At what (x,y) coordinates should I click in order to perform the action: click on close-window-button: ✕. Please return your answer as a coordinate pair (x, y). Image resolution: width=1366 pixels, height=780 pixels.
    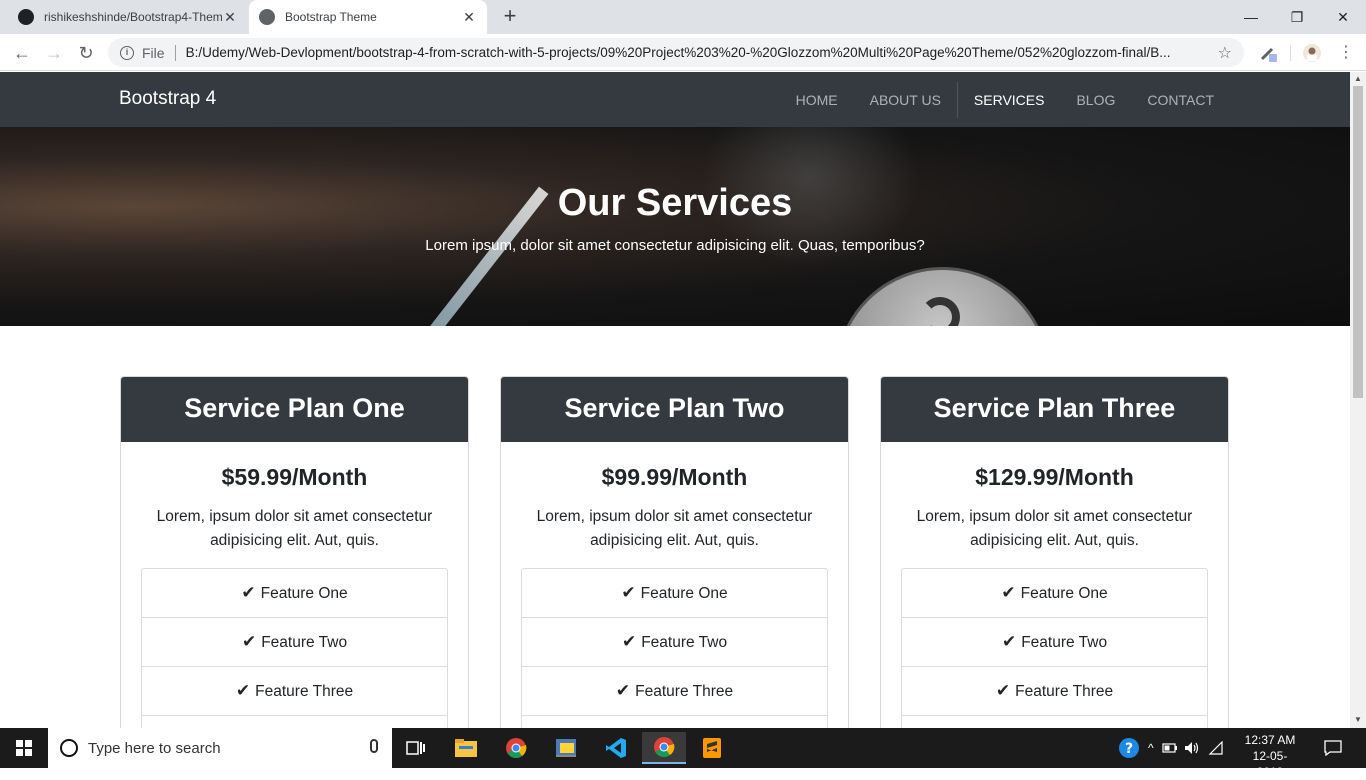
    Looking at the image, I should click on (1343, 17).